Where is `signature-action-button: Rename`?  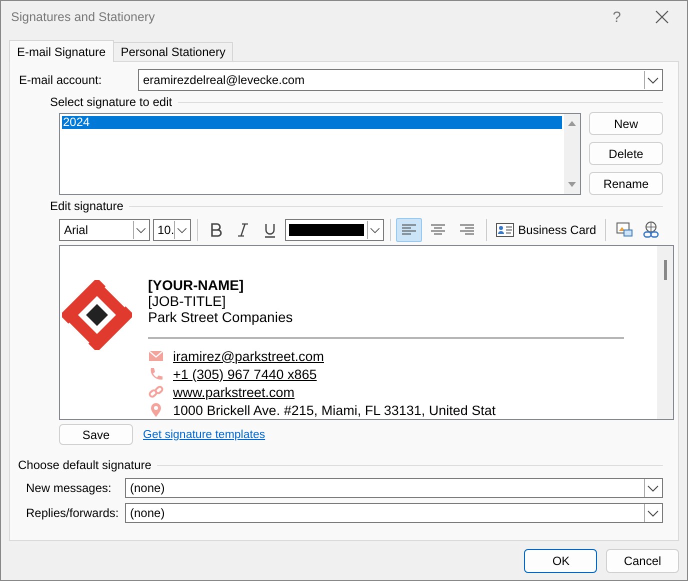
signature-action-button: Rename is located at coordinates (626, 183).